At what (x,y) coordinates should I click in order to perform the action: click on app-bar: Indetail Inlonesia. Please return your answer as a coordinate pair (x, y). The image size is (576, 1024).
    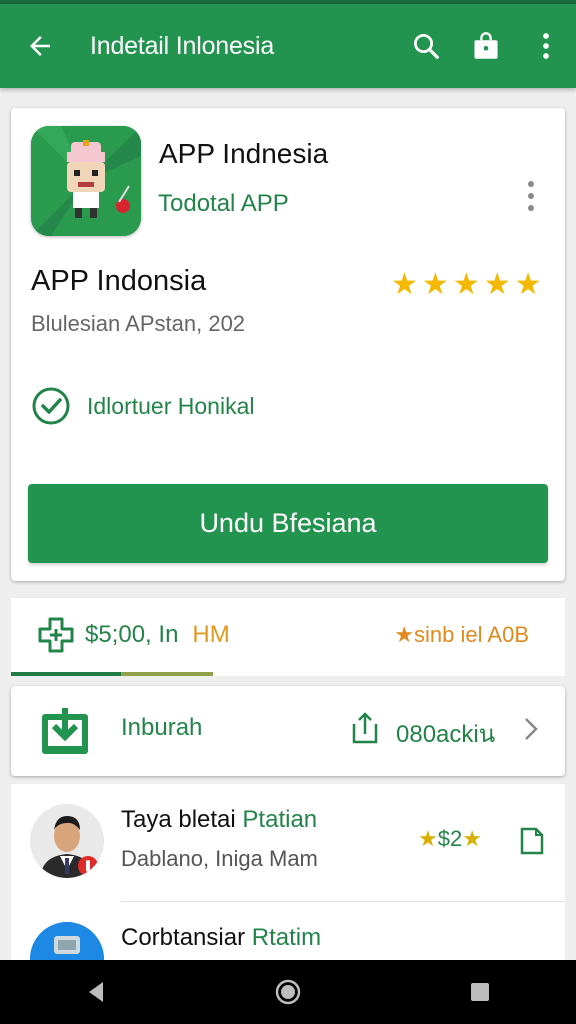
    Looking at the image, I should click on (288, 46).